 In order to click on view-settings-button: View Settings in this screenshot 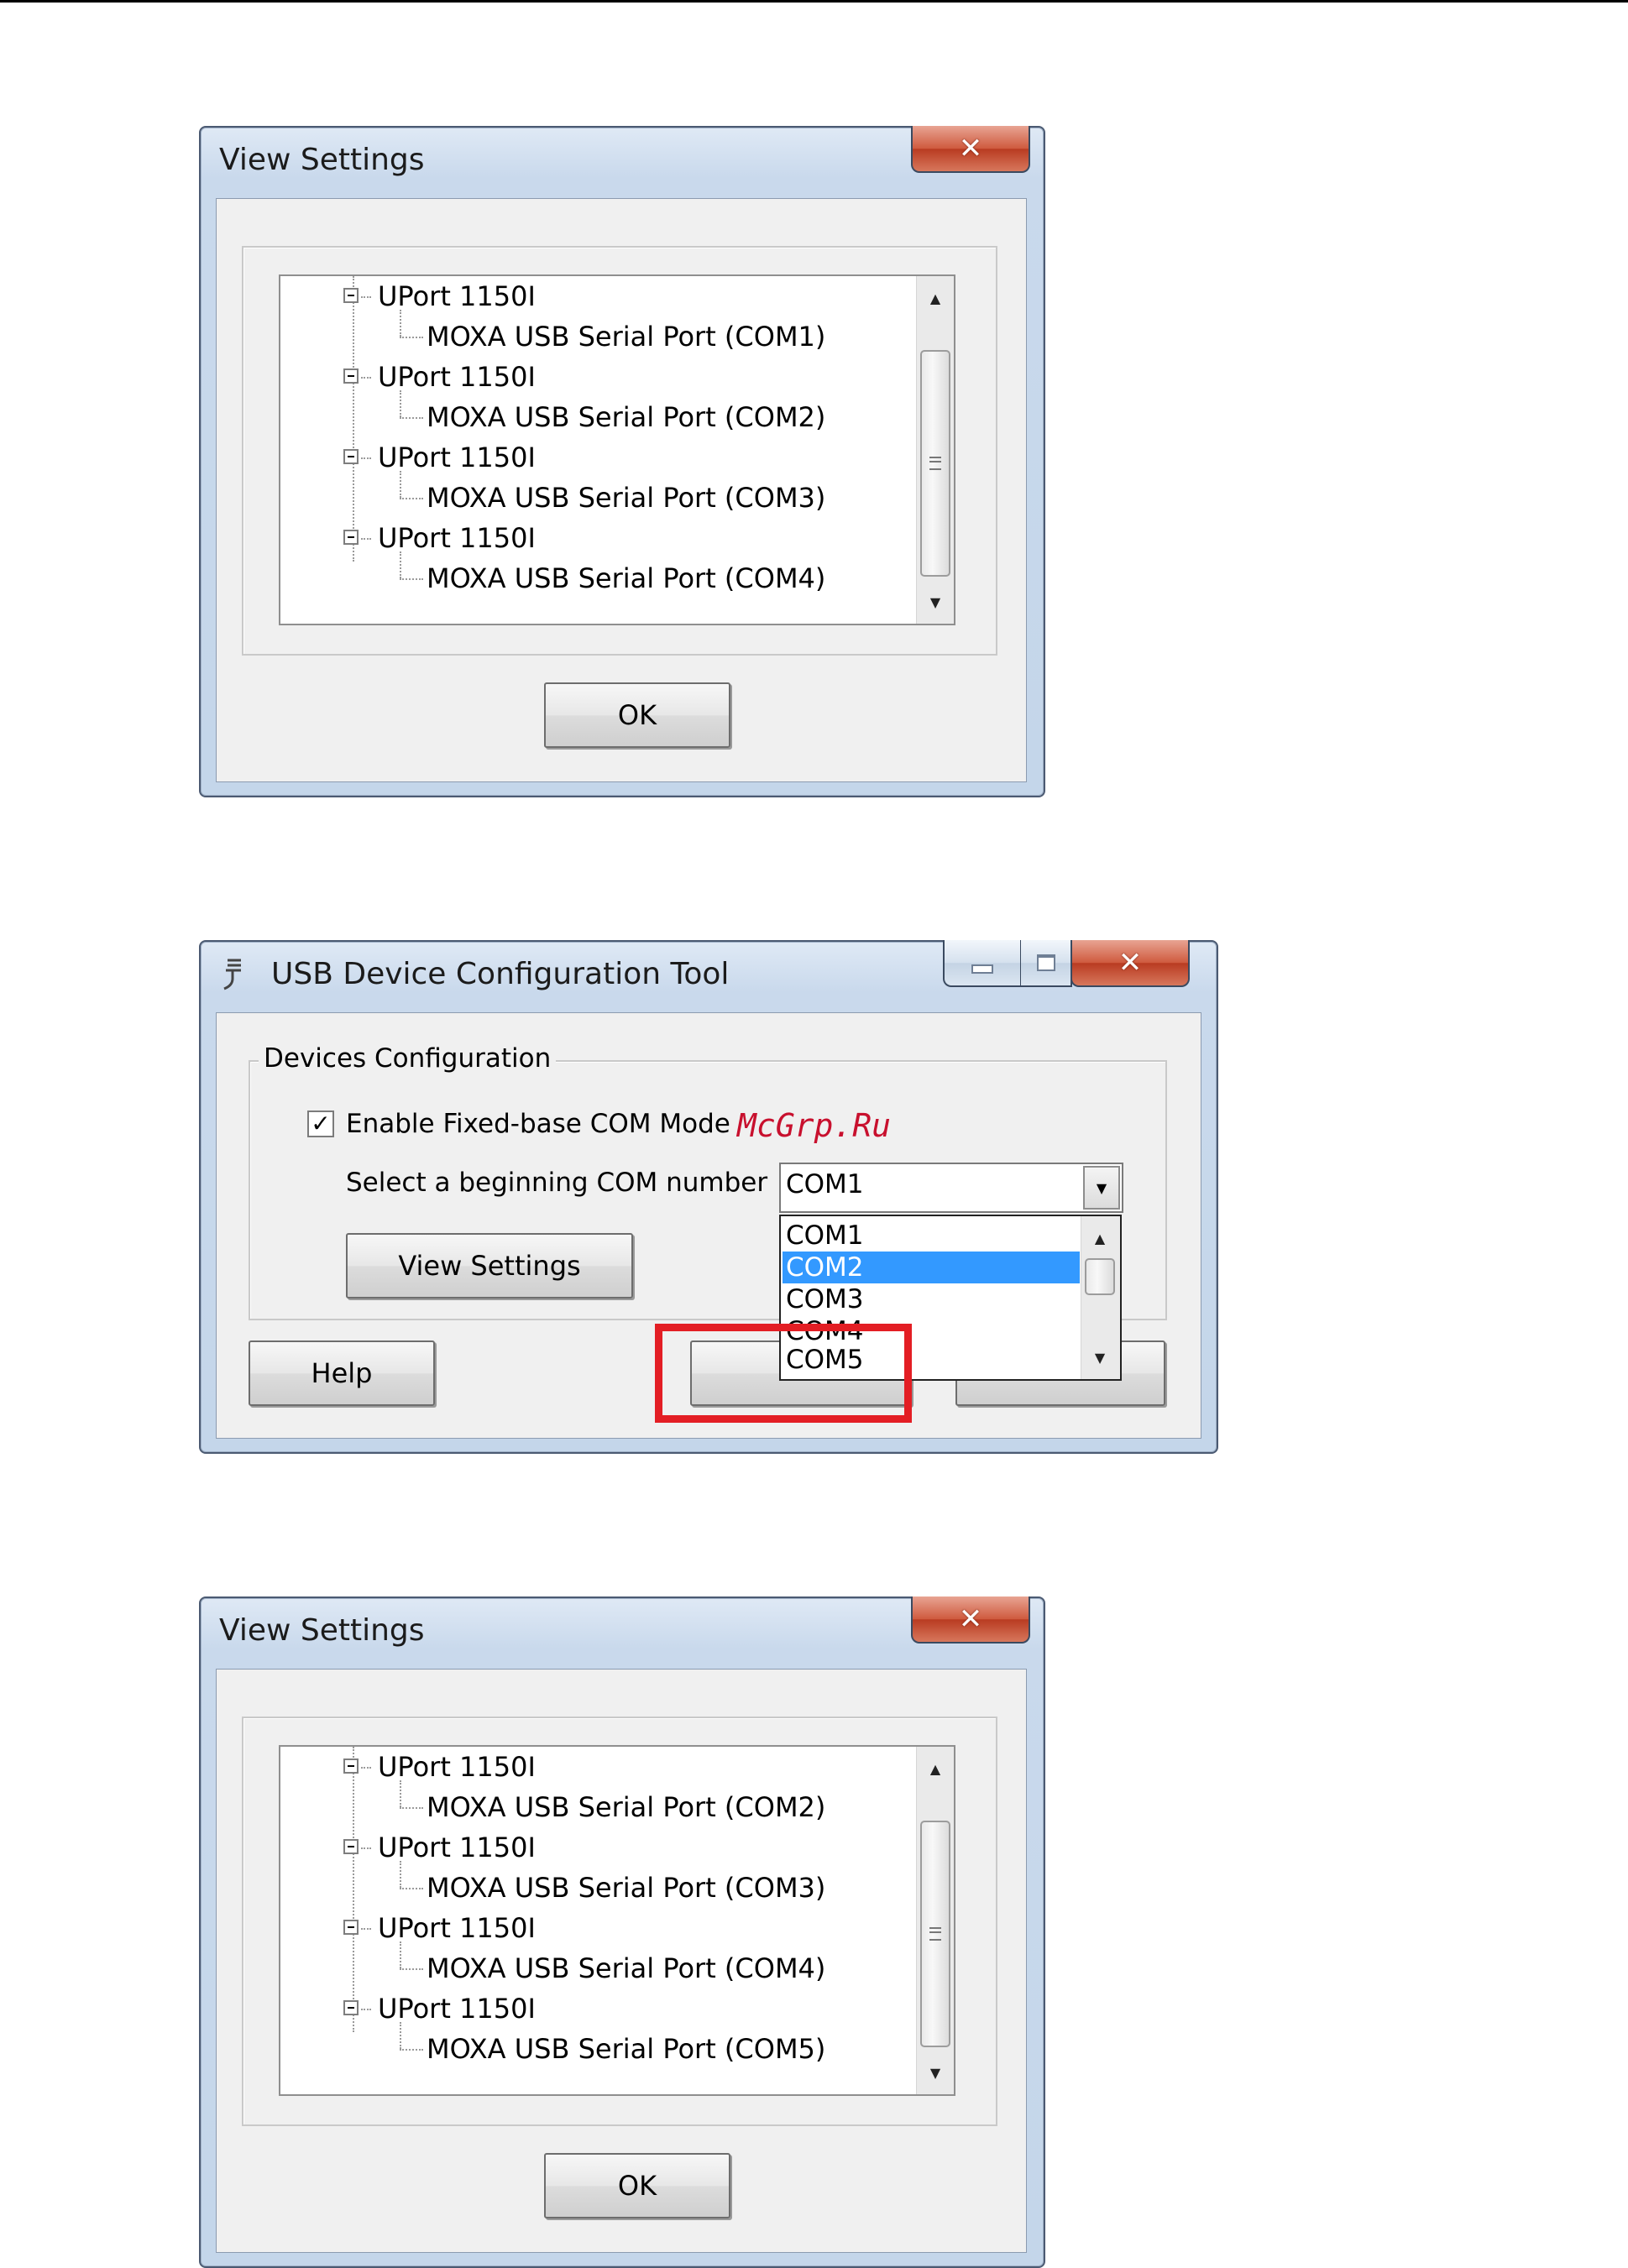, I will do `click(489, 1266)`.